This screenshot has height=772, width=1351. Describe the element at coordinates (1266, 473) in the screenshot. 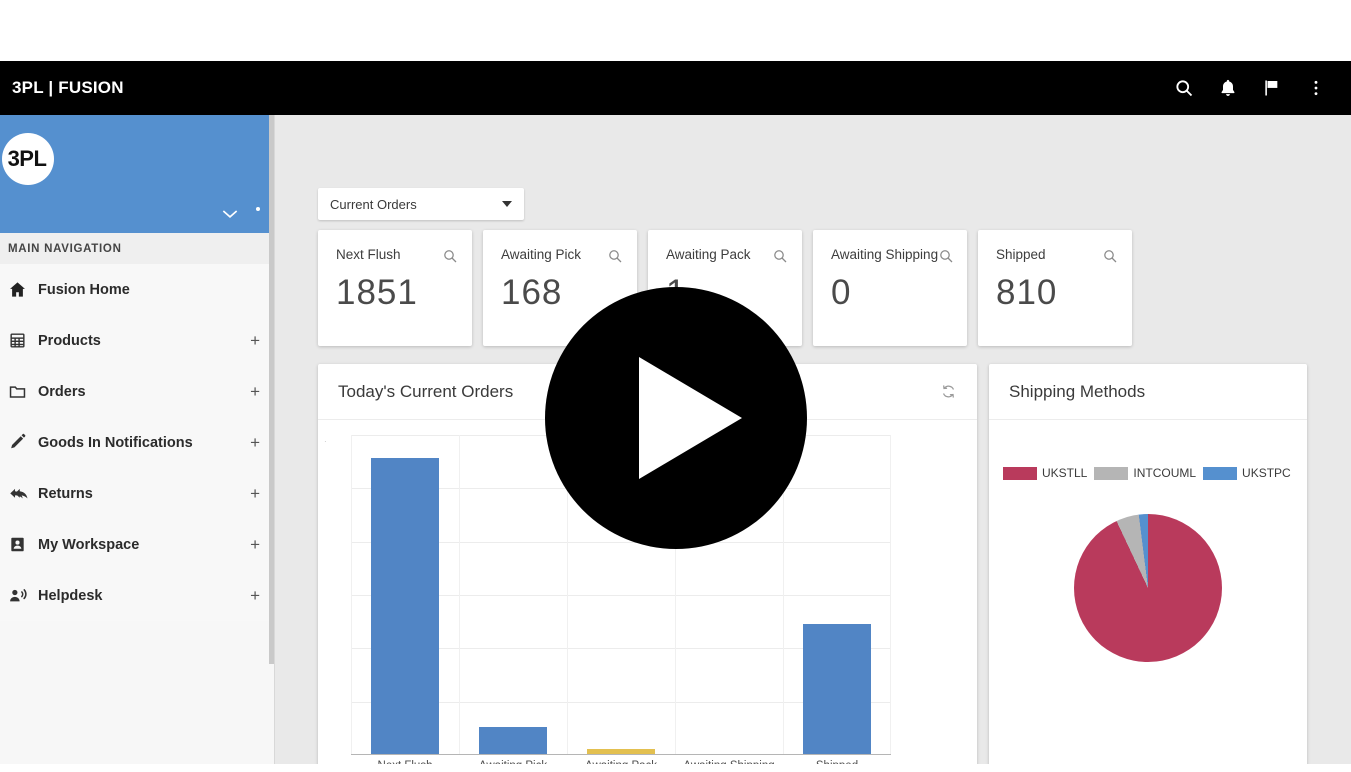

I see `legend-label: UKSTPC` at that location.